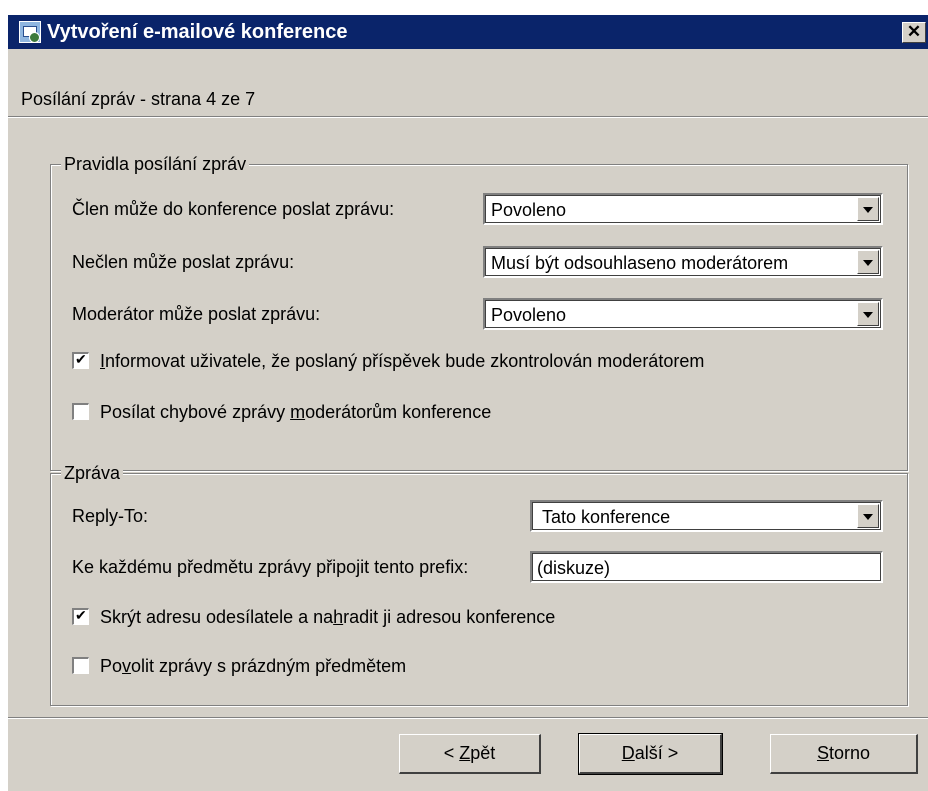  I want to click on reply-to-select: Tato konference, so click(706, 516).